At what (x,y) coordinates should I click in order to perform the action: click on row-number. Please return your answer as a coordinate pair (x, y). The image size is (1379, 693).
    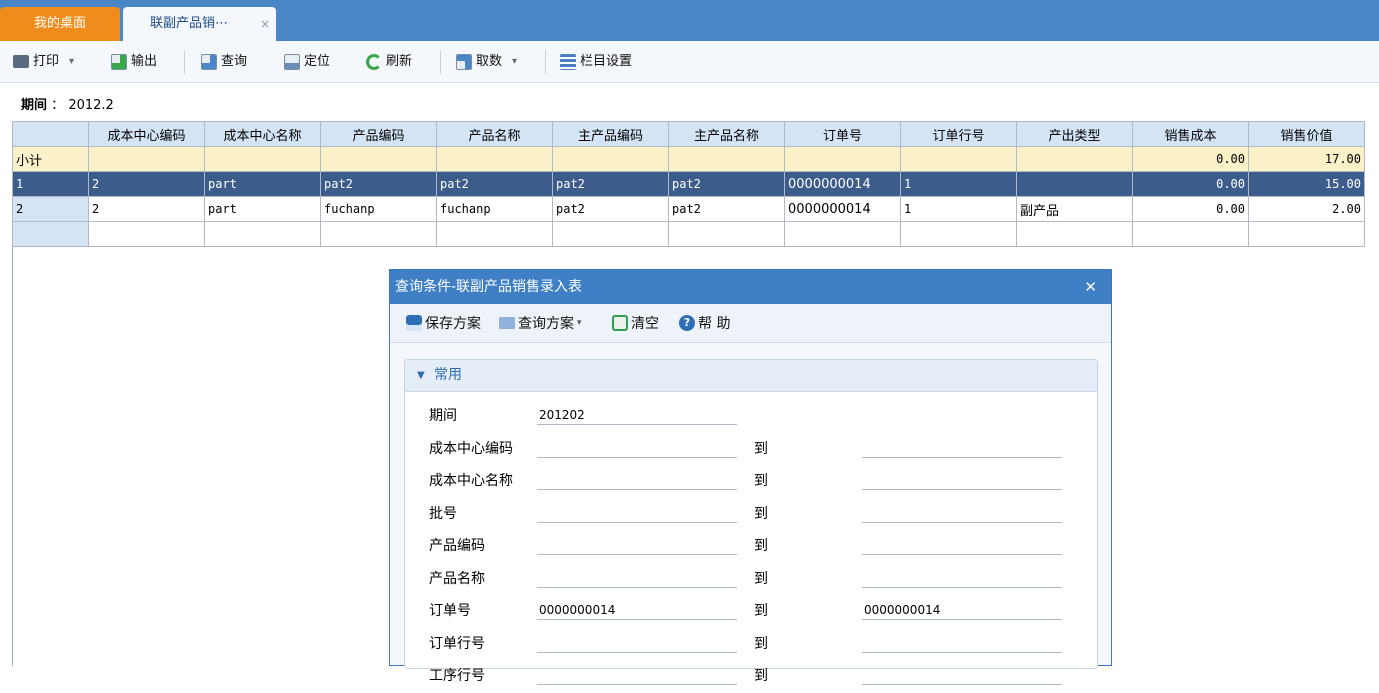
    Looking at the image, I should click on (50, 234).